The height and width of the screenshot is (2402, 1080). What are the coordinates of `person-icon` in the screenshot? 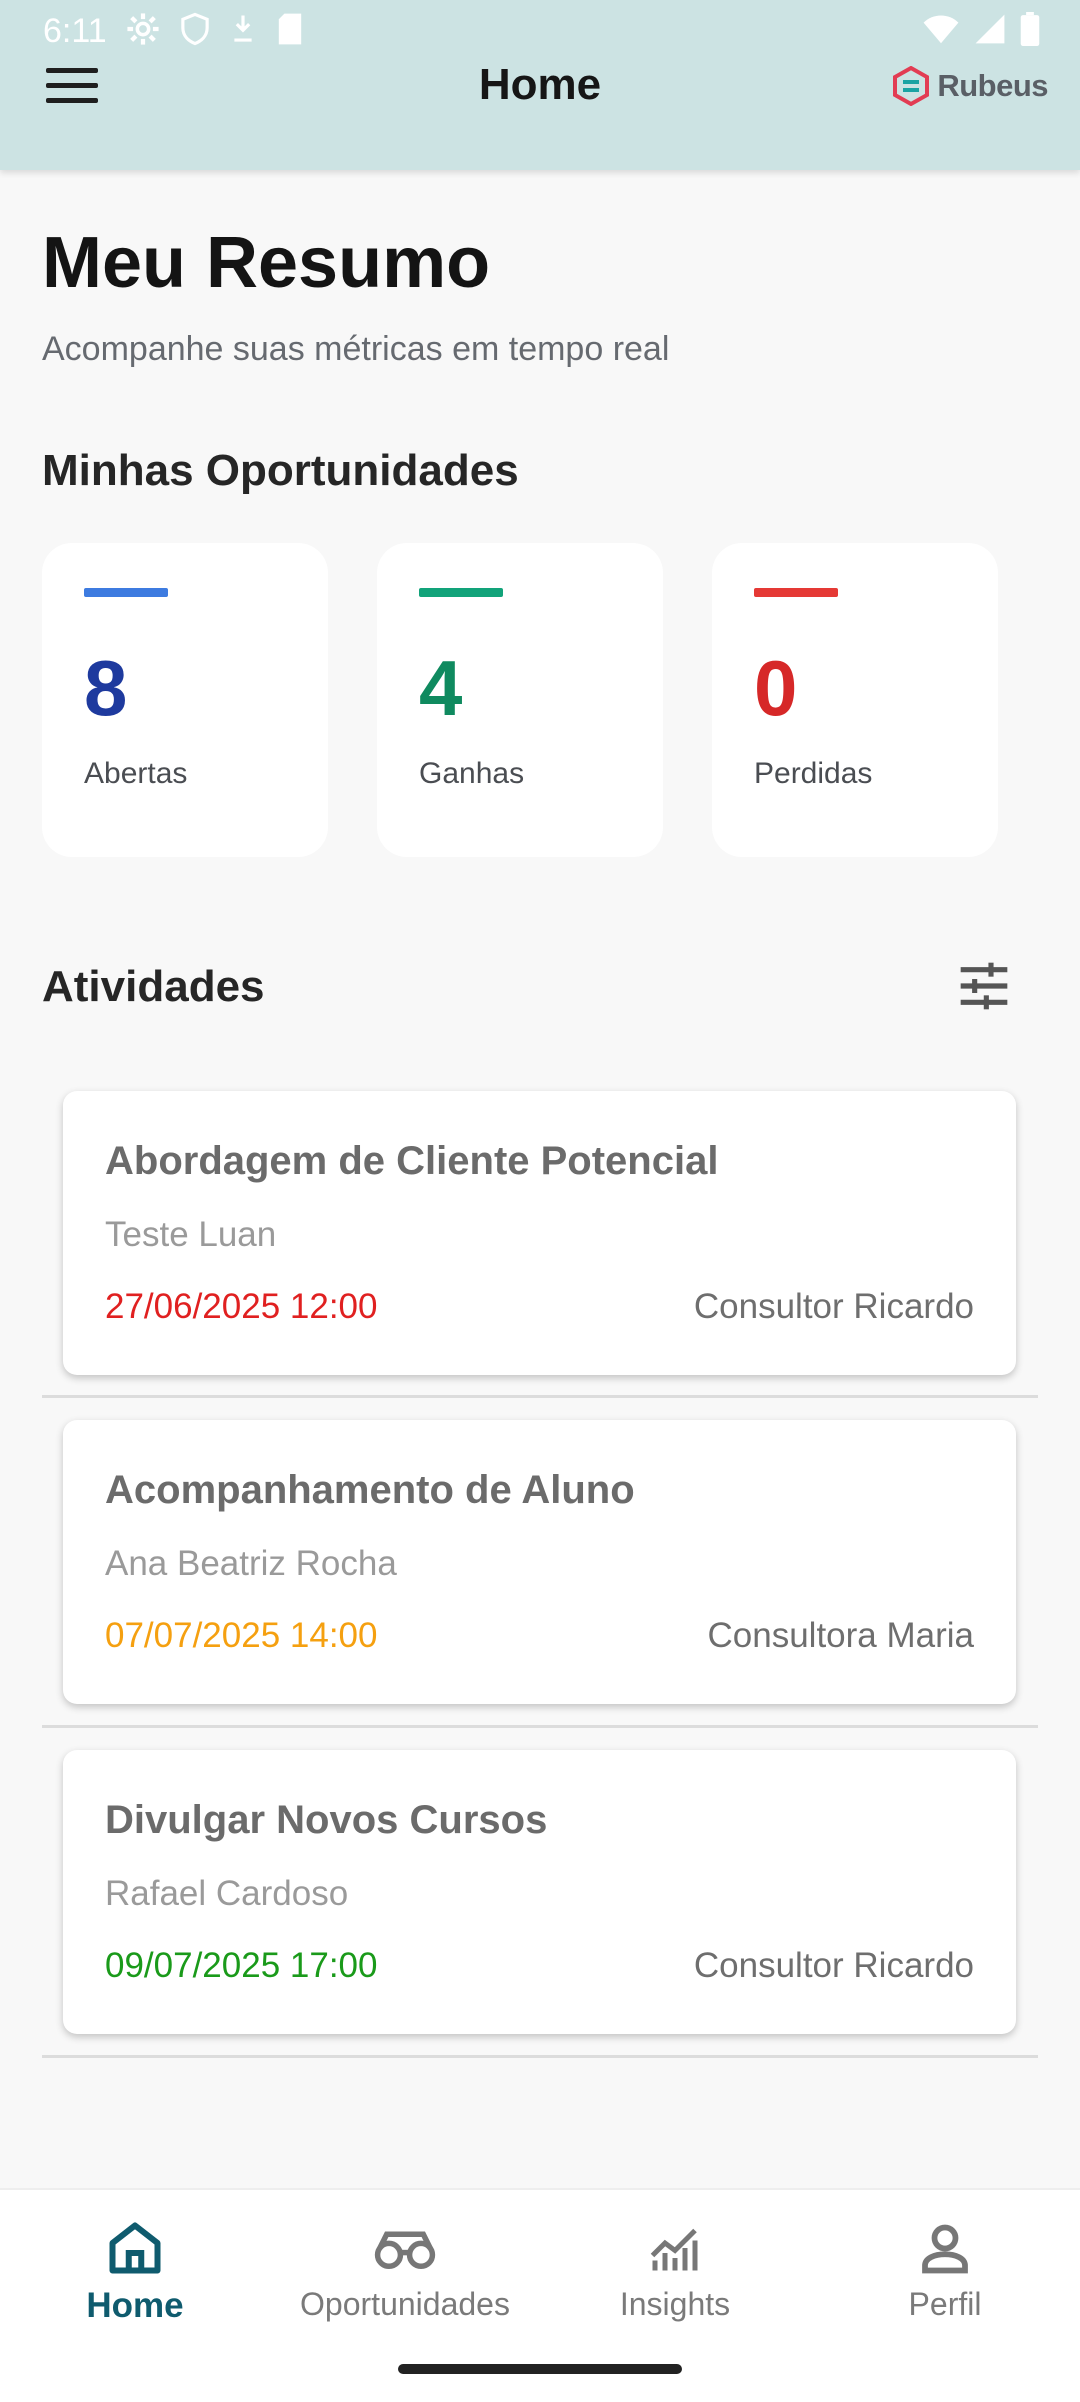 It's located at (945, 2249).